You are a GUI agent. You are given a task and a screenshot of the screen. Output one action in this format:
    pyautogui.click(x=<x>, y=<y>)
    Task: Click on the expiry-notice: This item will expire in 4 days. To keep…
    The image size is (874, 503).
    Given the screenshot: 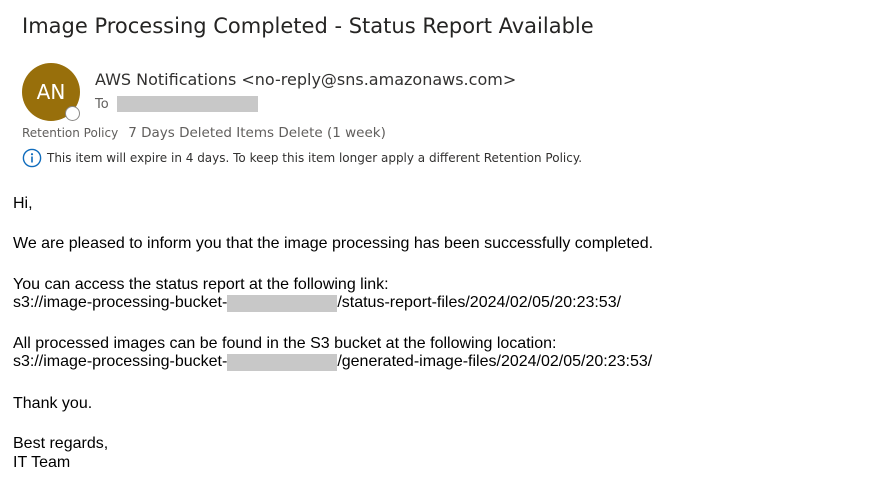 What is the action you would take?
    pyautogui.click(x=302, y=158)
    